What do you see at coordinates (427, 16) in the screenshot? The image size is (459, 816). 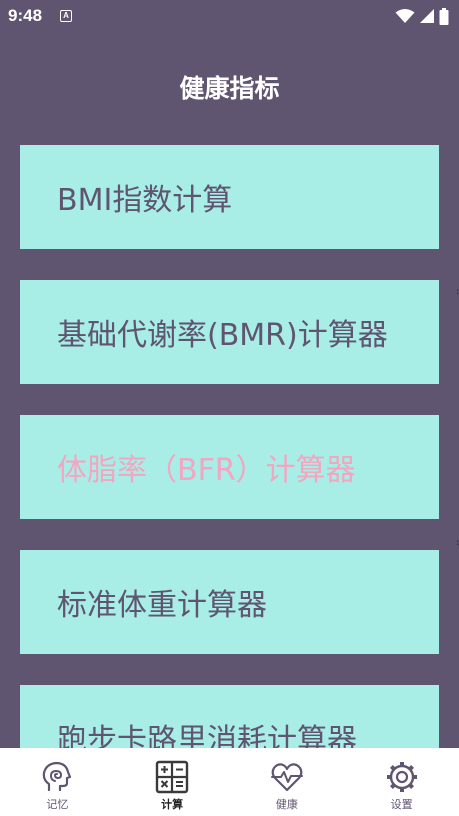 I see `signal-icon` at bounding box center [427, 16].